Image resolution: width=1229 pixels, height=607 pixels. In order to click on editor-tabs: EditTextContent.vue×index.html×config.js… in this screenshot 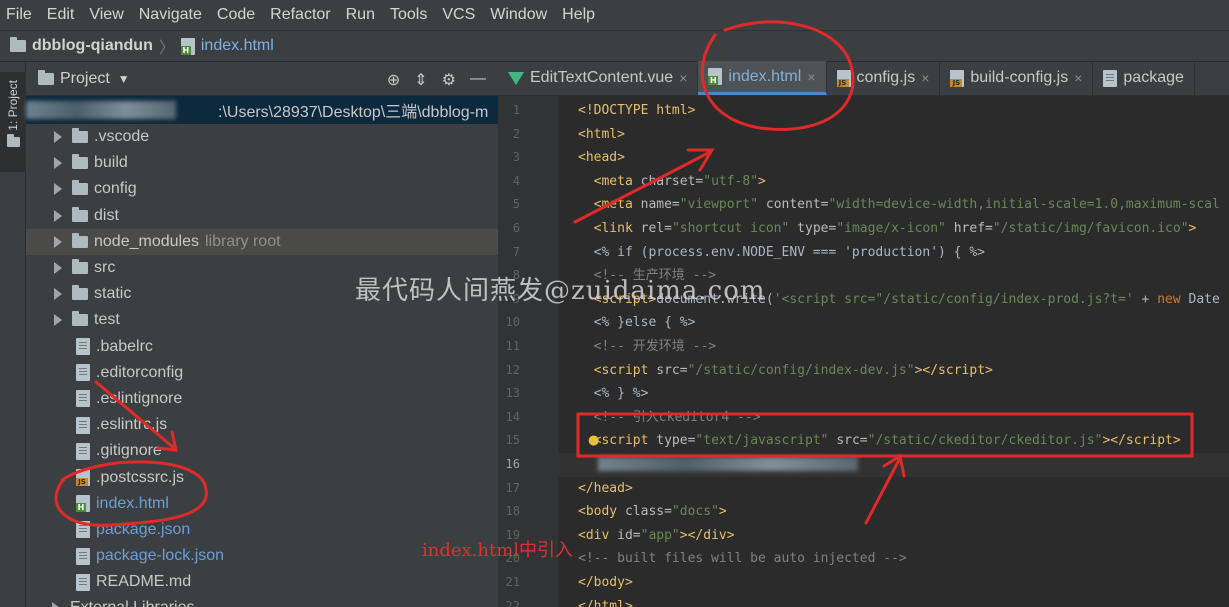, I will do `click(863, 78)`.